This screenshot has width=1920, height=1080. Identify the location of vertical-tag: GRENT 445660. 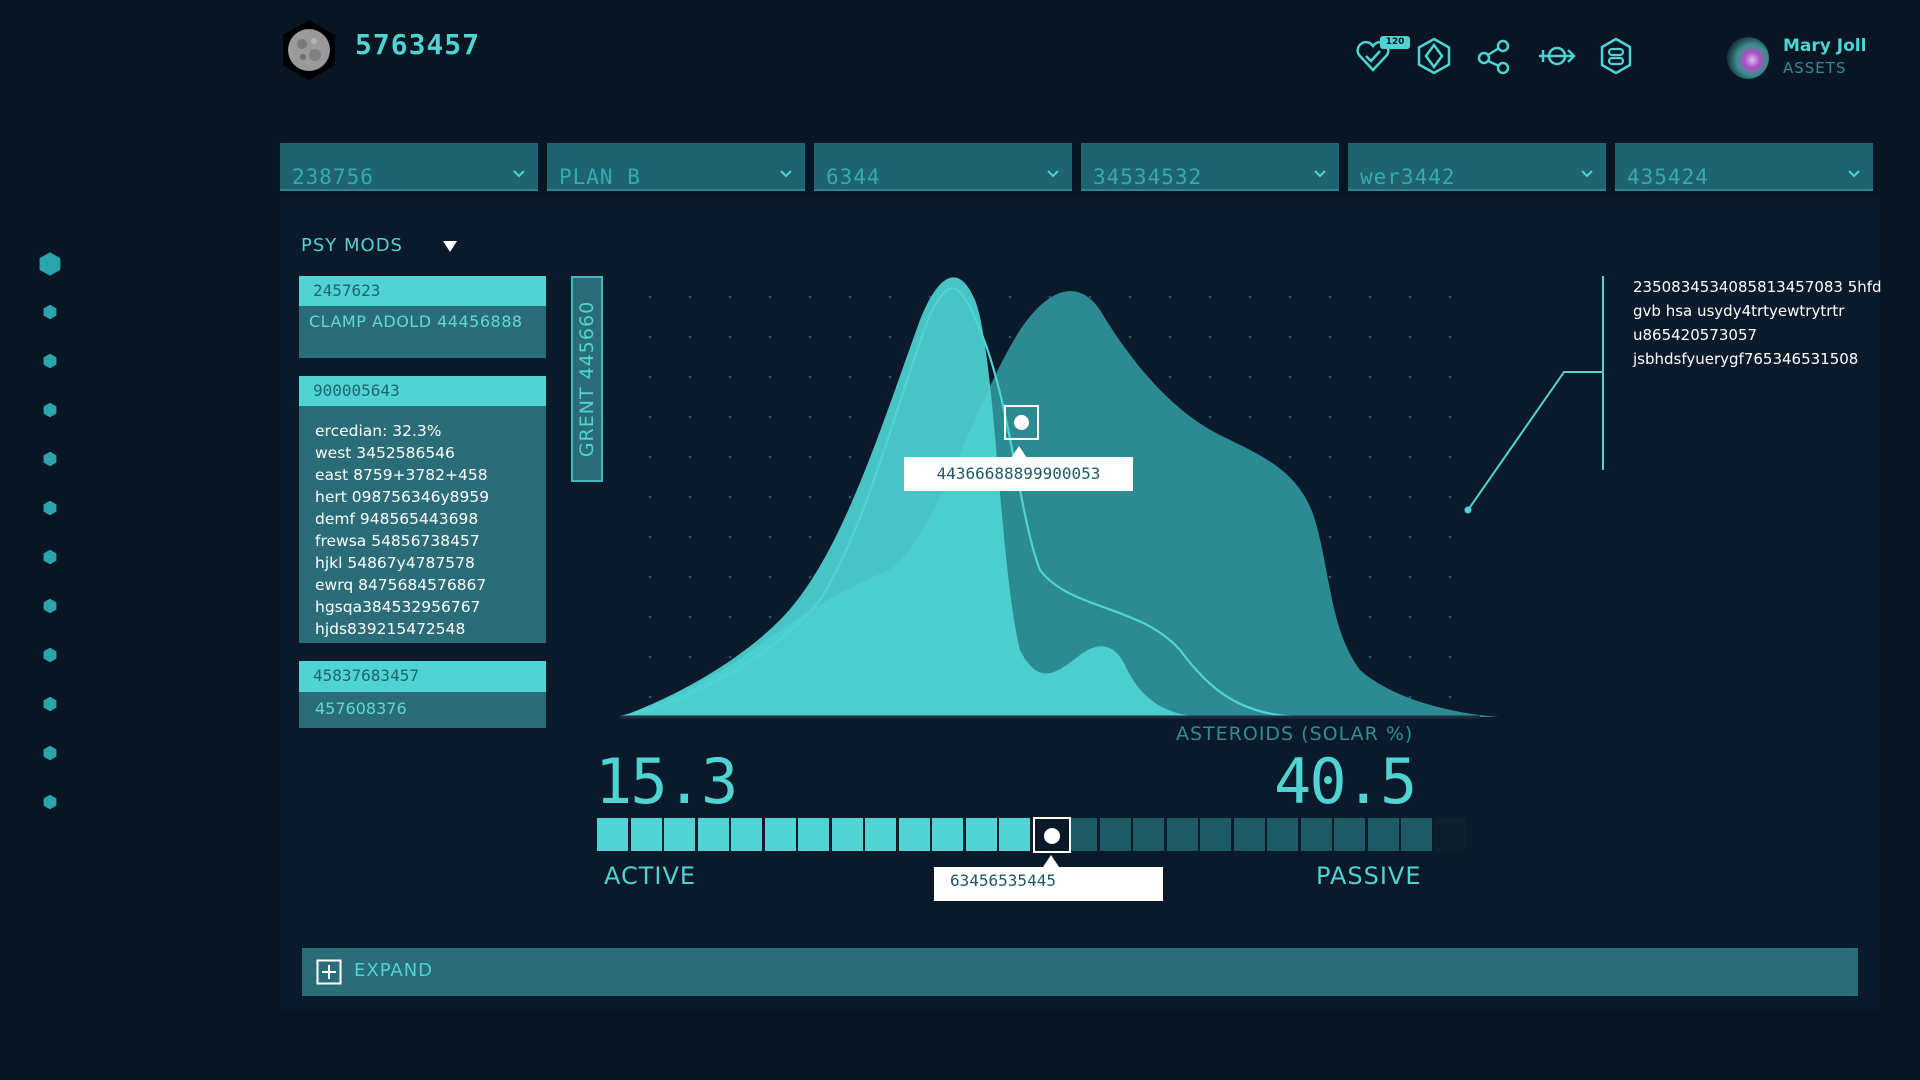
(587, 379).